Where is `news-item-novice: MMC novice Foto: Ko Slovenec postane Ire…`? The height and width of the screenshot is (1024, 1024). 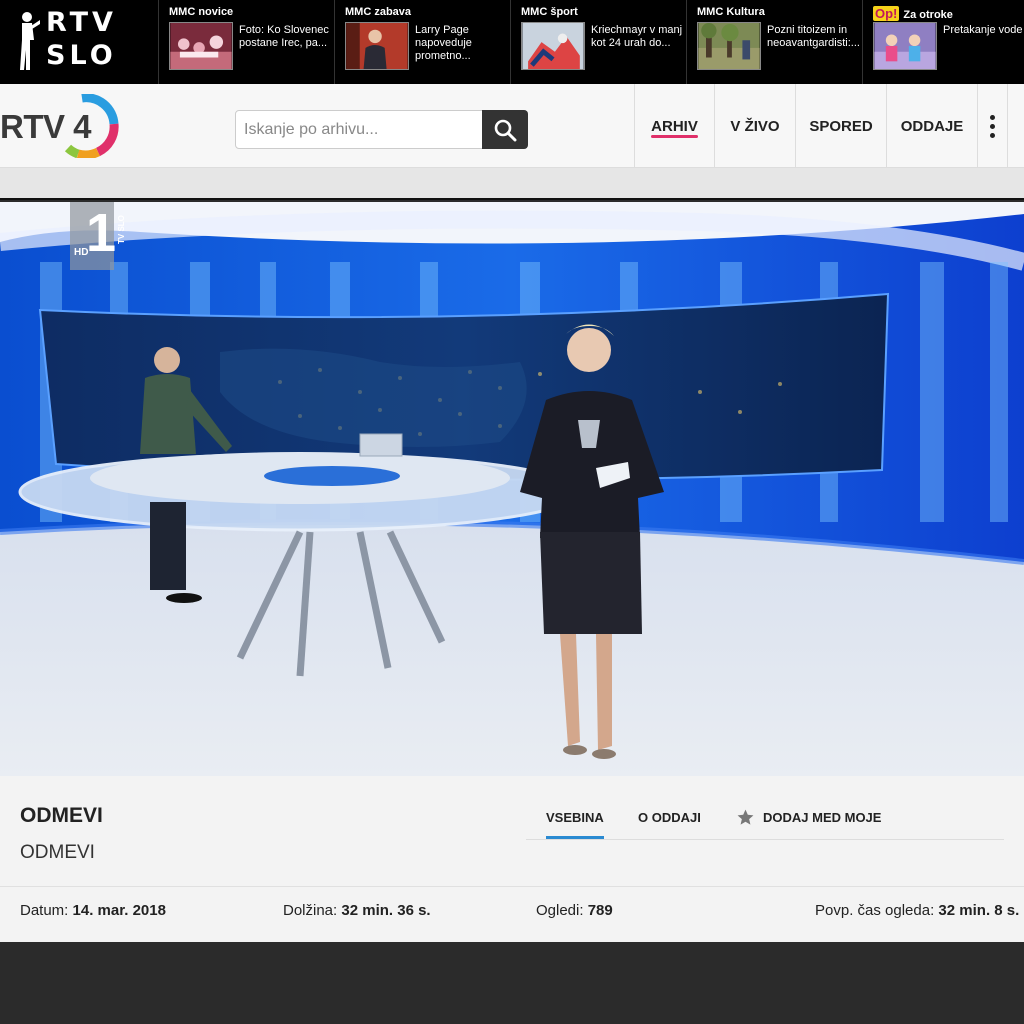
news-item-novice: MMC novice Foto: Ko Slovenec postane Ire… is located at coordinates (247, 42).